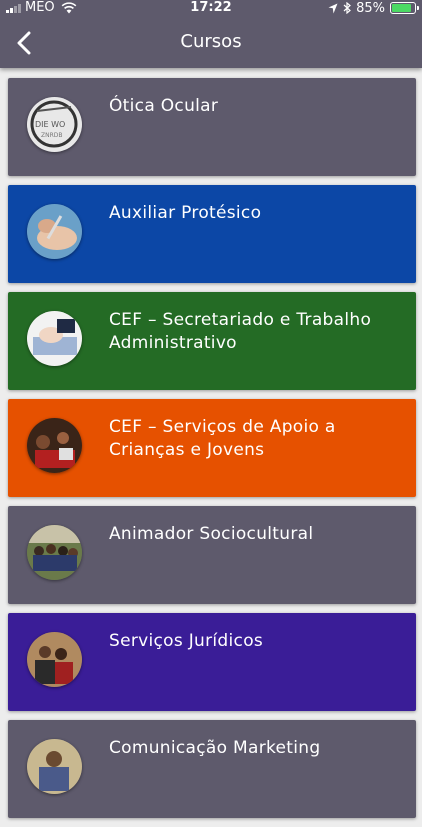  What do you see at coordinates (211, 41) in the screenshot?
I see `page-title: Cursos` at bounding box center [211, 41].